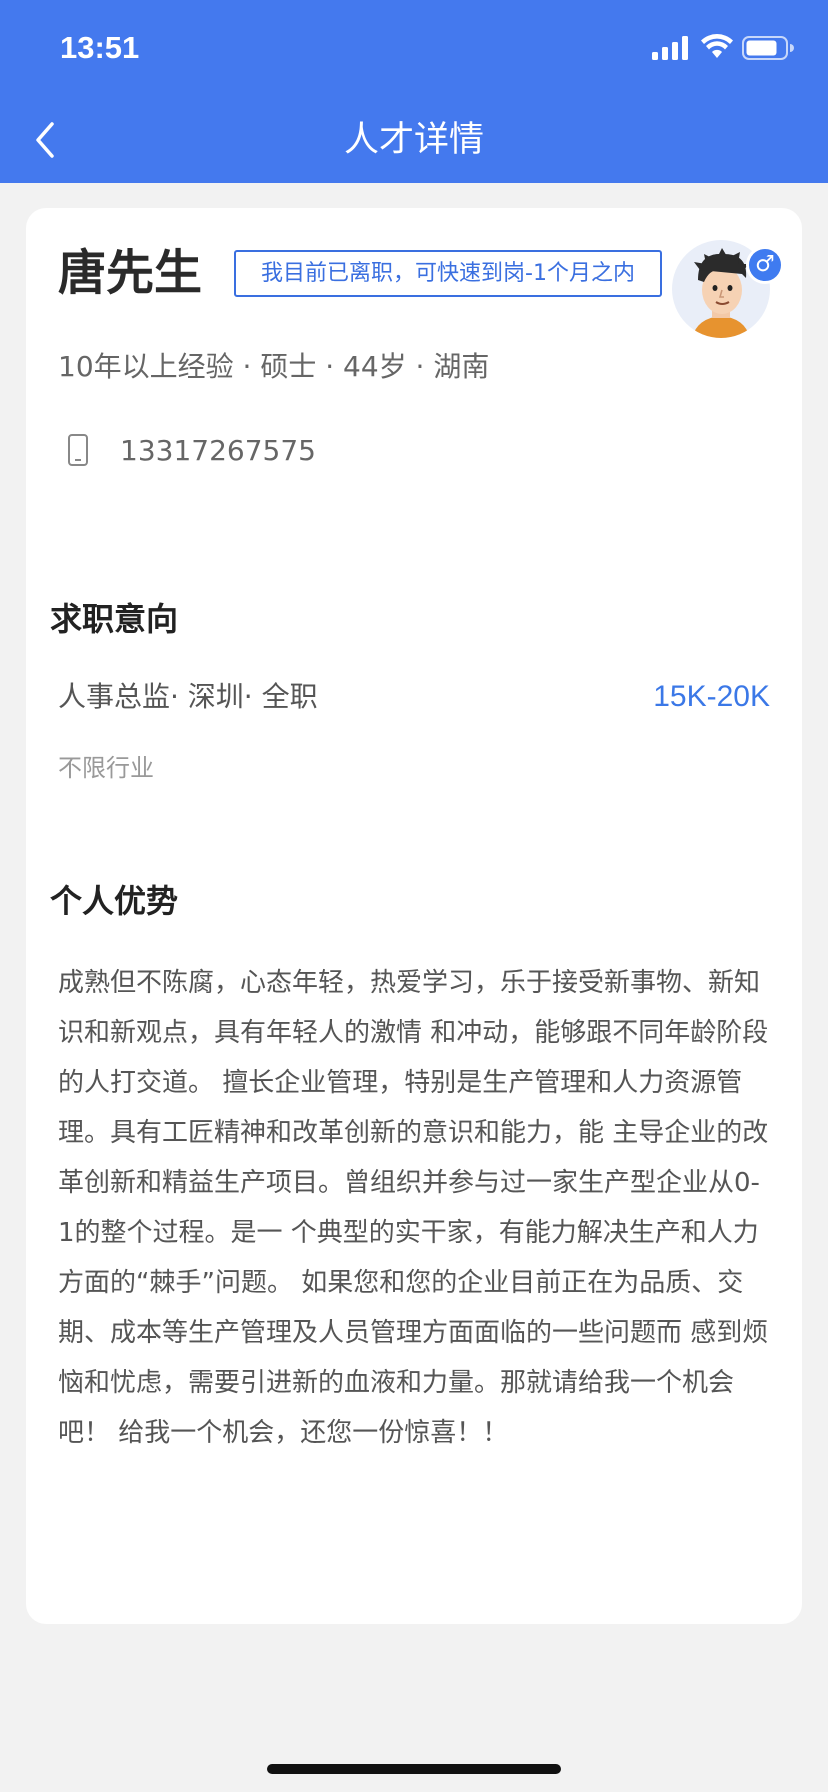 This screenshot has width=828, height=1792. What do you see at coordinates (114, 901) in the screenshot?
I see `advantage-title: 个人优势` at bounding box center [114, 901].